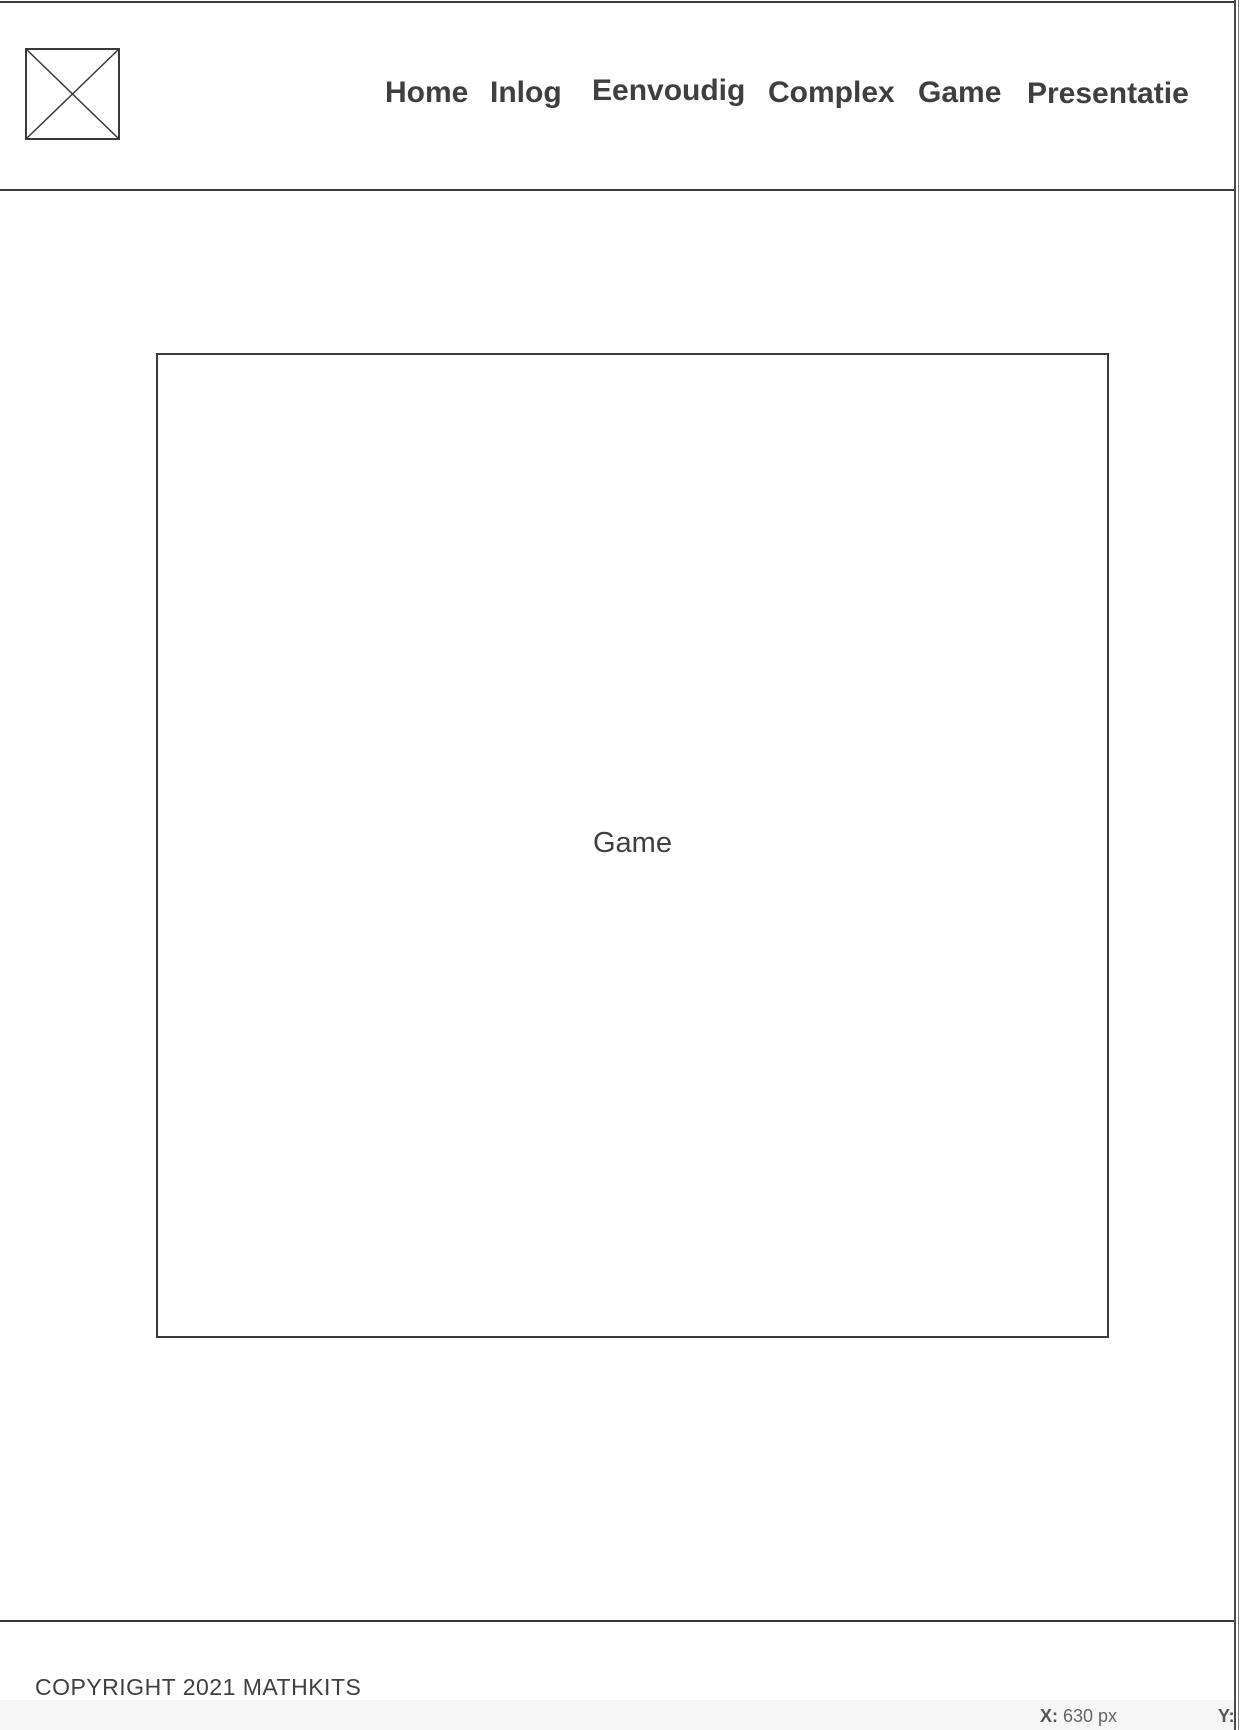 This screenshot has width=1242, height=1730. What do you see at coordinates (72, 94) in the screenshot?
I see `logo-placeholder-icon` at bounding box center [72, 94].